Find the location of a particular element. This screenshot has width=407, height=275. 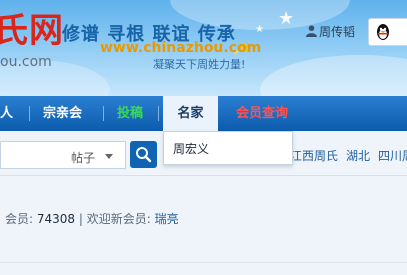

search-icon is located at coordinates (144, 155).